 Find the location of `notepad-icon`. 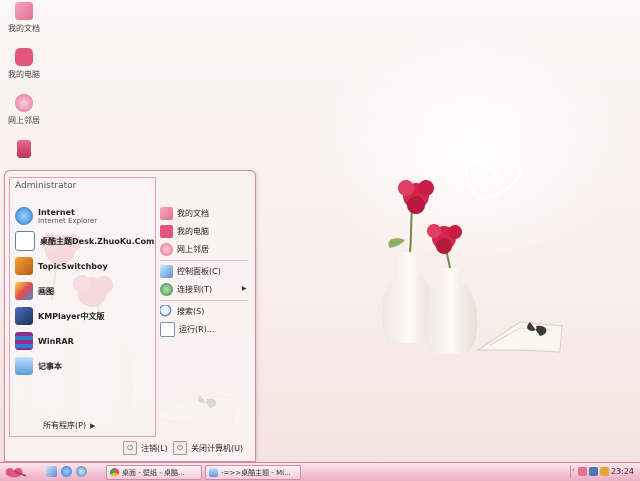

notepad-icon is located at coordinates (24, 366).